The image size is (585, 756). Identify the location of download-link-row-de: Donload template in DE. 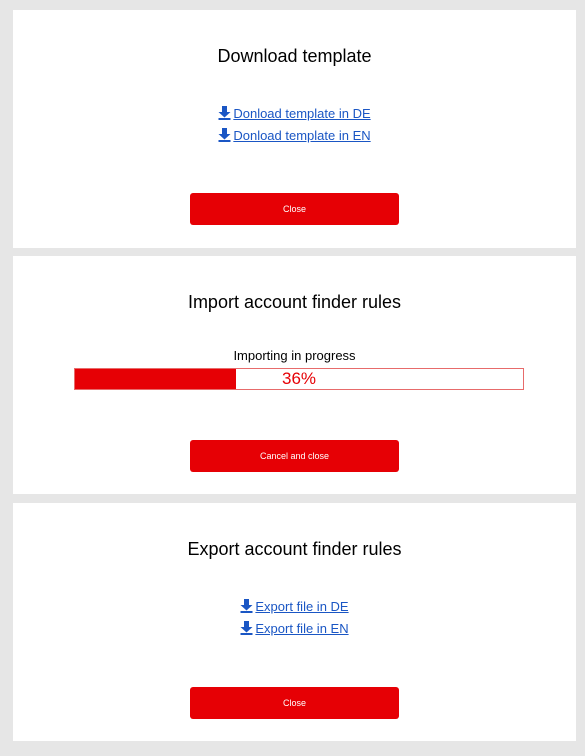
(294, 114).